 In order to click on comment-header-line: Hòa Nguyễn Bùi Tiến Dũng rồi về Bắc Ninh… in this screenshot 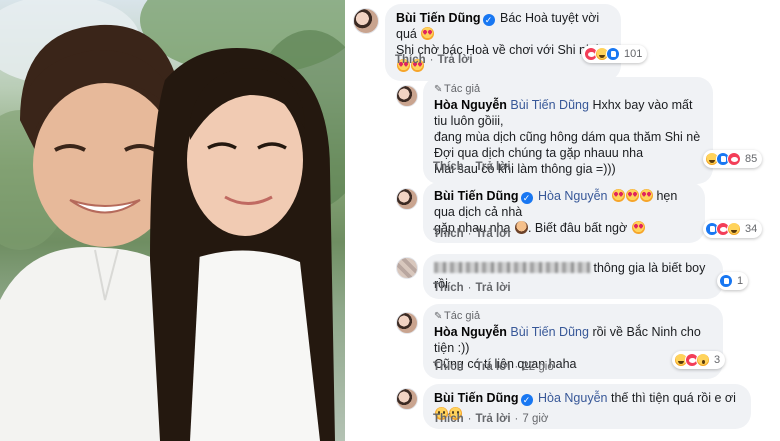, I will do `click(573, 340)`.